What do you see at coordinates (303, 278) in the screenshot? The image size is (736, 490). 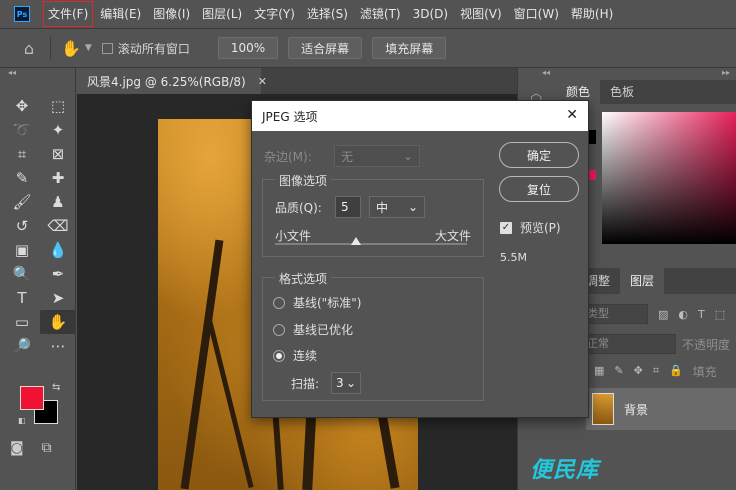 I see `format-options-label: 格式选项` at bounding box center [303, 278].